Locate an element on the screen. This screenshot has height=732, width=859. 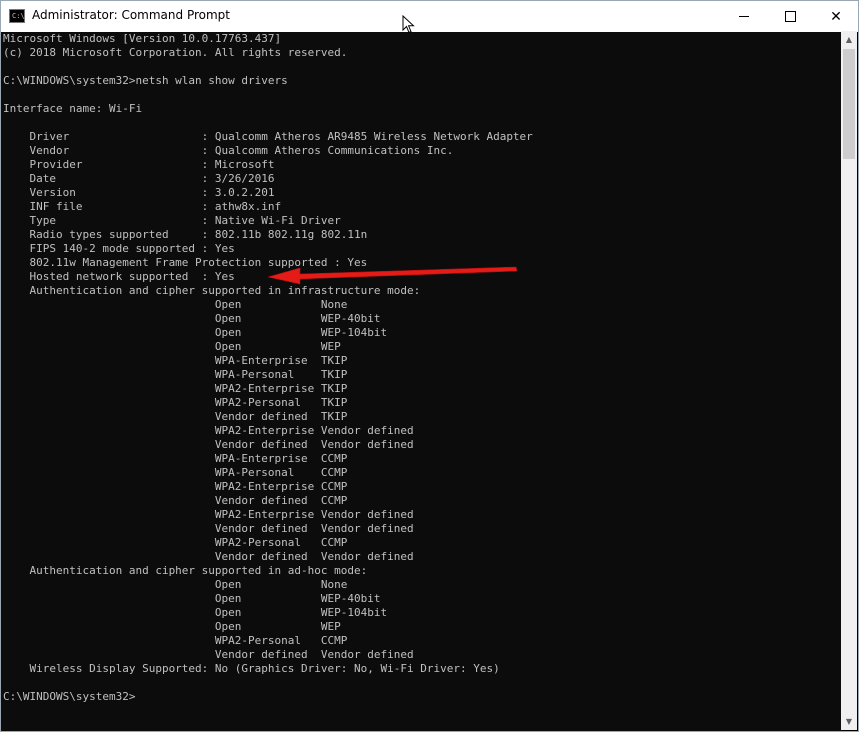
console-line: WPA2-Personal TKIP is located at coordinates (175, 402).